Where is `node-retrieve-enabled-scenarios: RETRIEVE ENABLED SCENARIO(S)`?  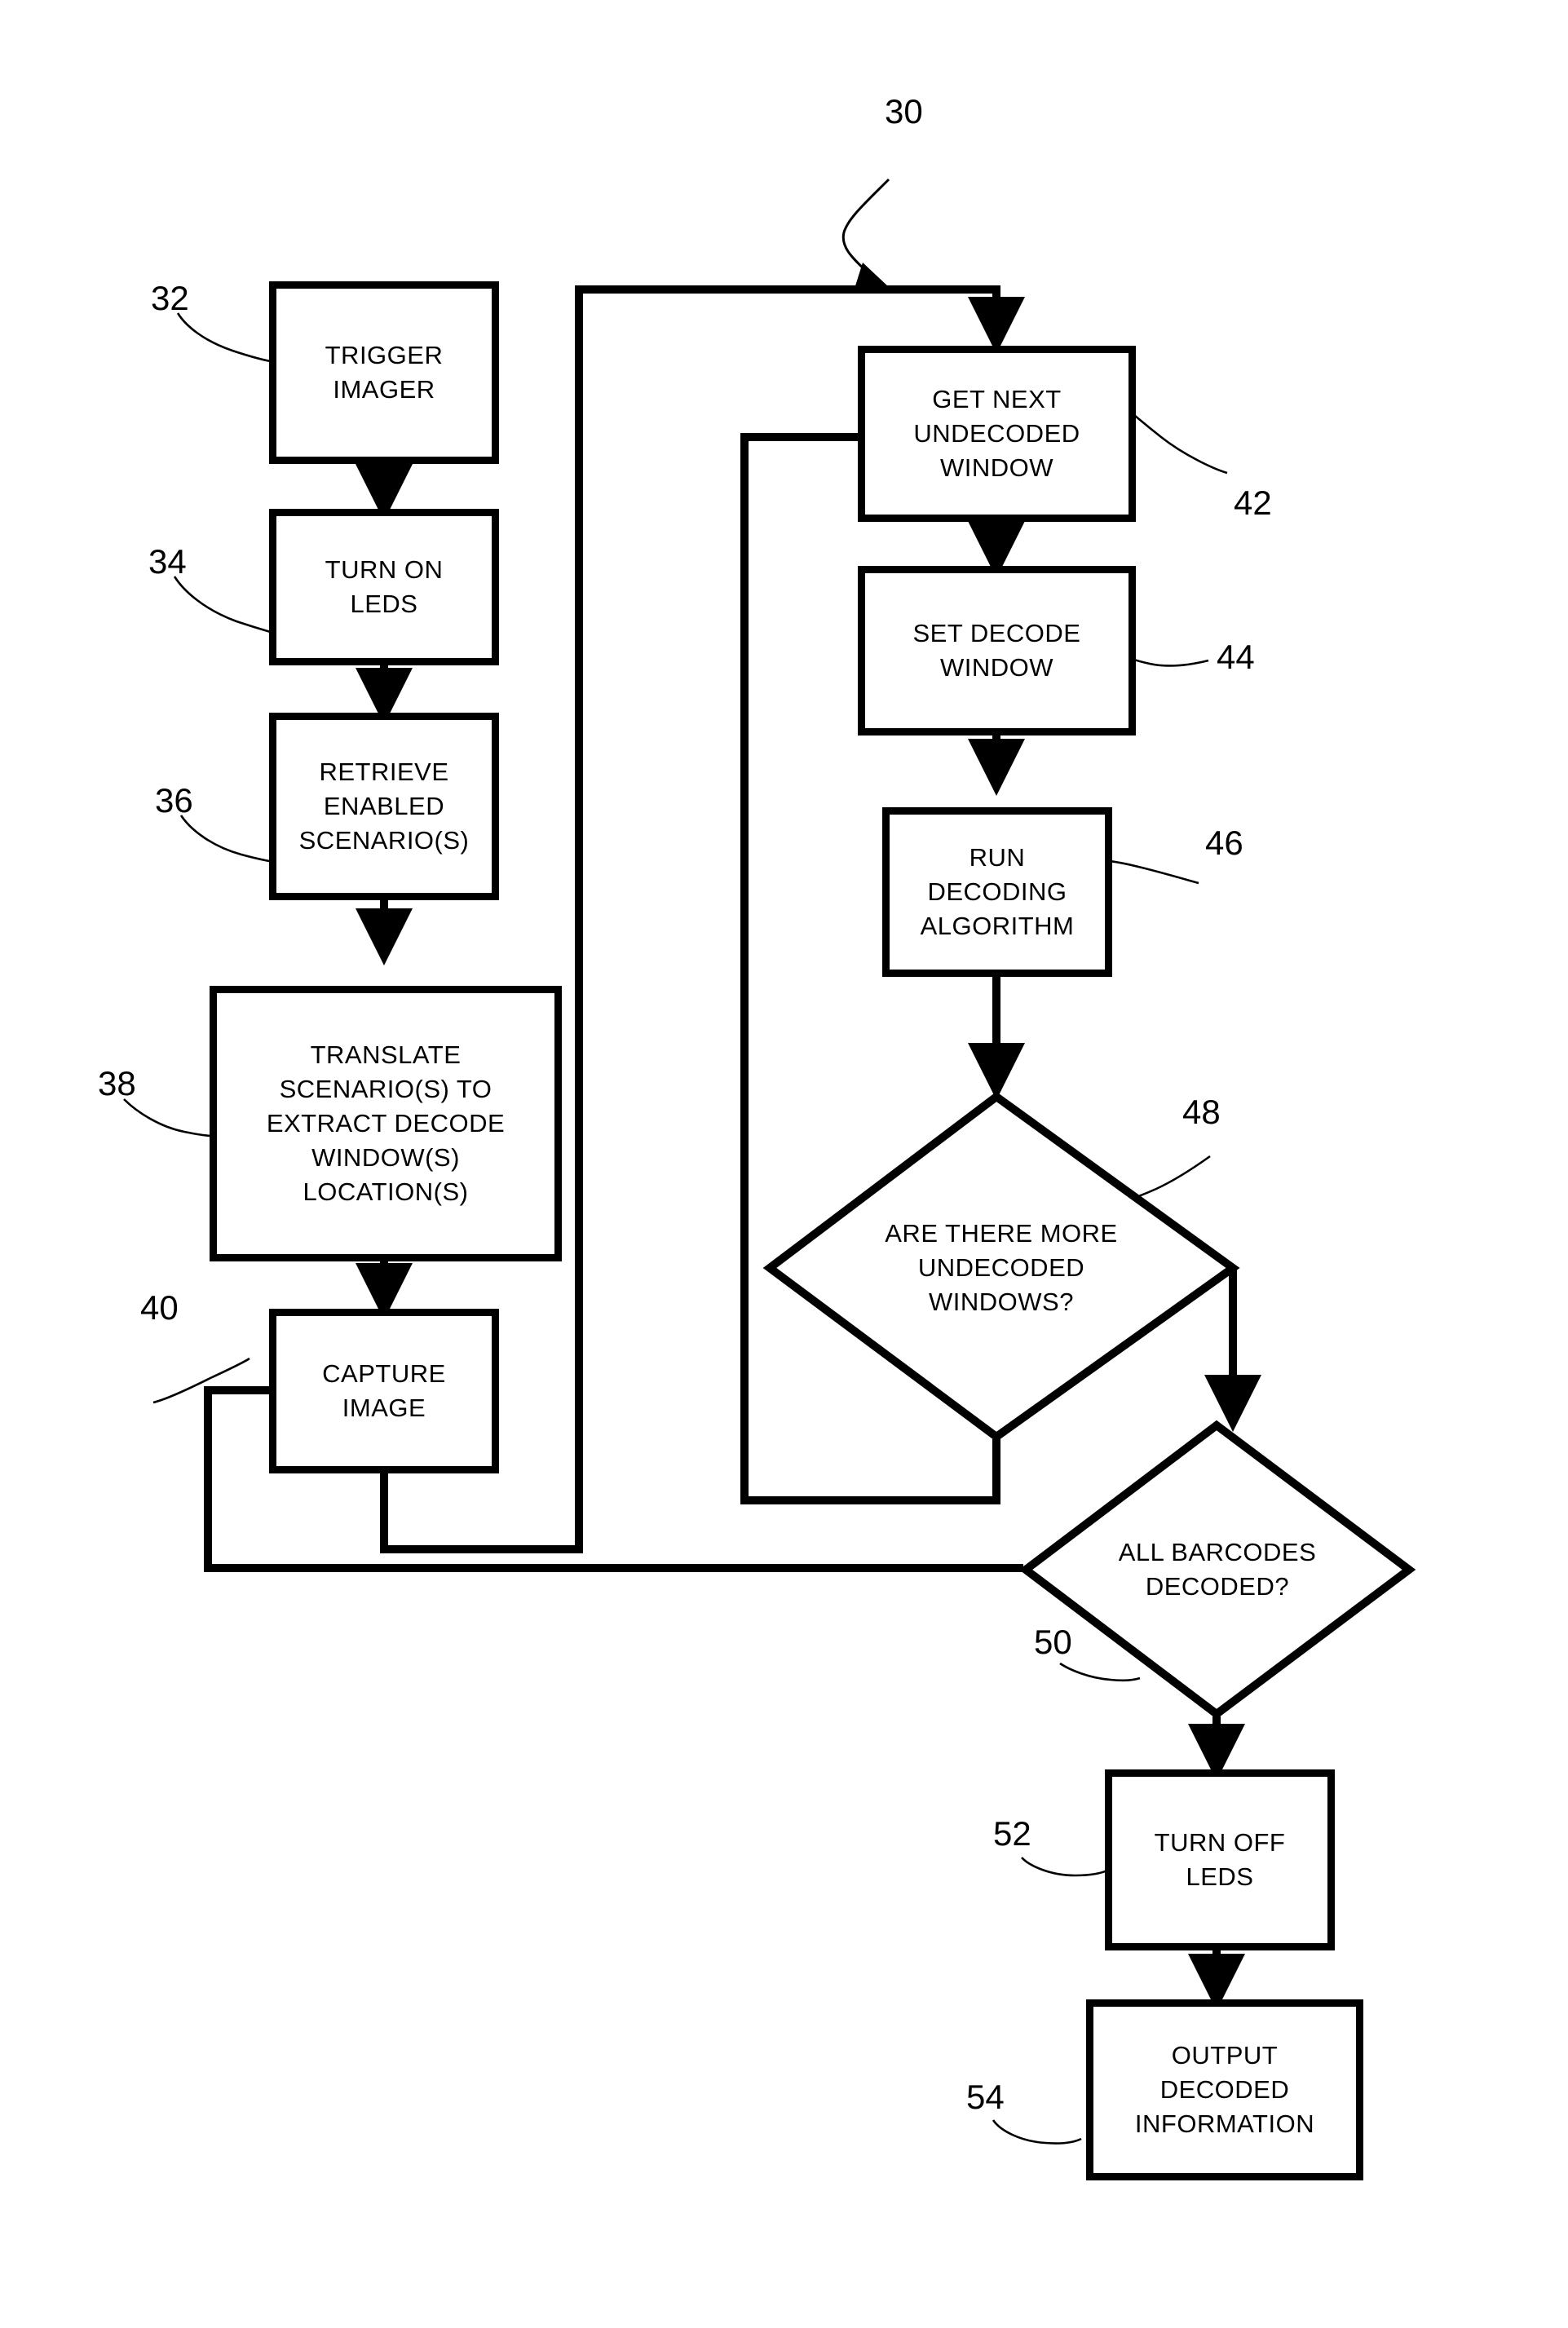 node-retrieve-enabled-scenarios: RETRIEVE ENABLED SCENARIO(S) is located at coordinates (384, 806).